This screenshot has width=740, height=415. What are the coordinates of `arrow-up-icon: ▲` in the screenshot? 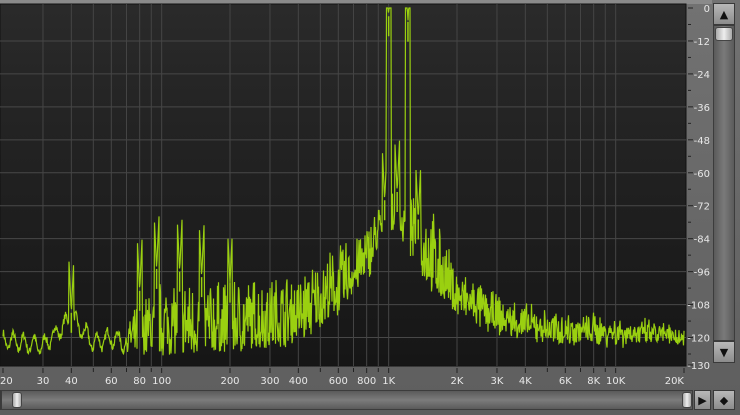 It's located at (724, 14).